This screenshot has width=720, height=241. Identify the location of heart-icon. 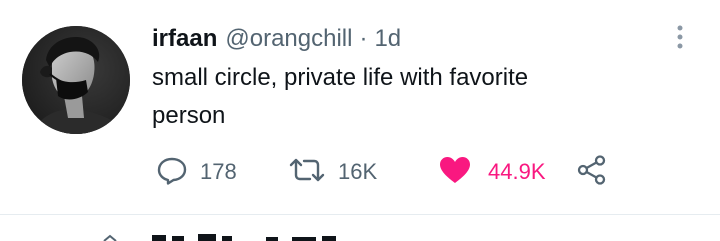
(455, 172).